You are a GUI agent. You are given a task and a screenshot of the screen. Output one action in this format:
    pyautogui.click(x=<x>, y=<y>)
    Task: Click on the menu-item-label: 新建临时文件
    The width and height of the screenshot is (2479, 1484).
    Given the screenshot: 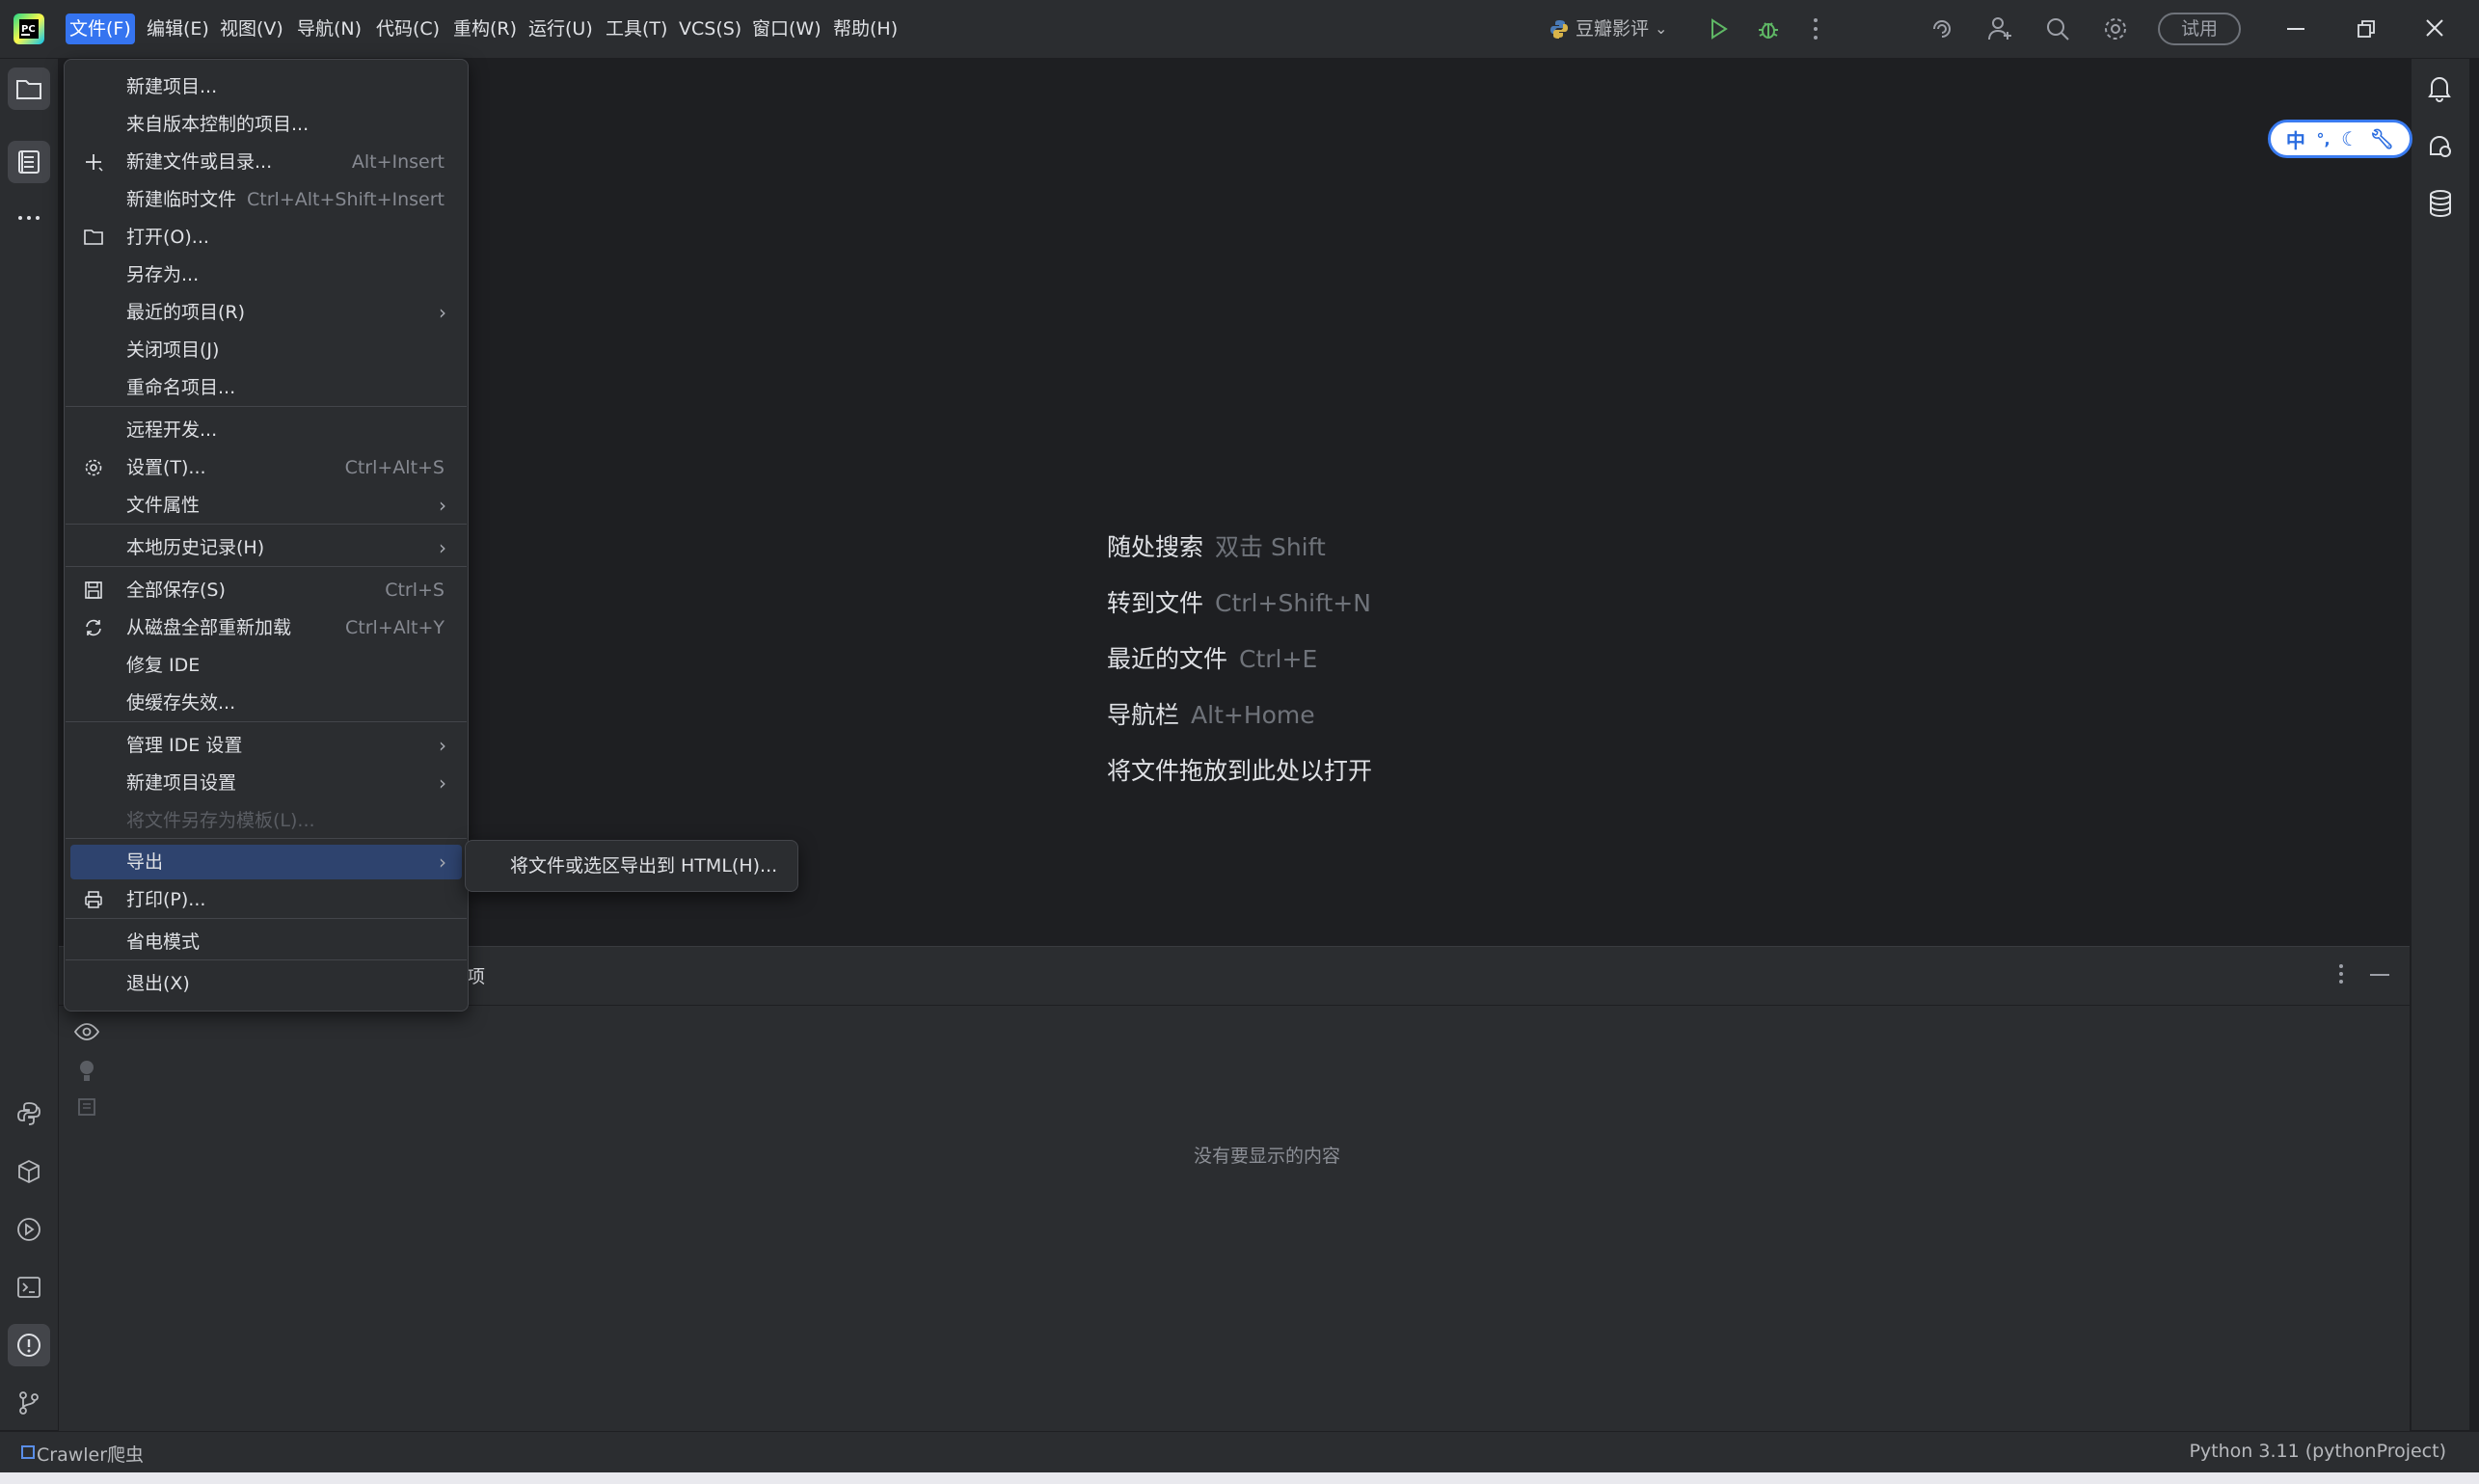 What is the action you would take?
    pyautogui.click(x=181, y=199)
    